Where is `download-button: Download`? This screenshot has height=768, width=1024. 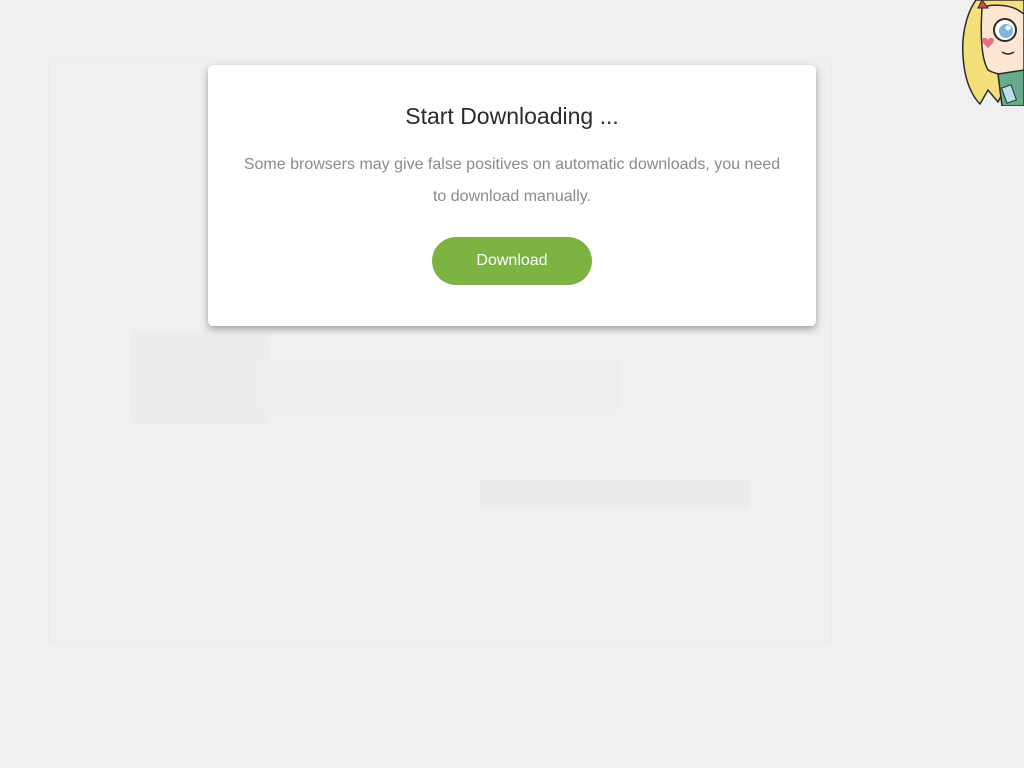 download-button: Download is located at coordinates (512, 261).